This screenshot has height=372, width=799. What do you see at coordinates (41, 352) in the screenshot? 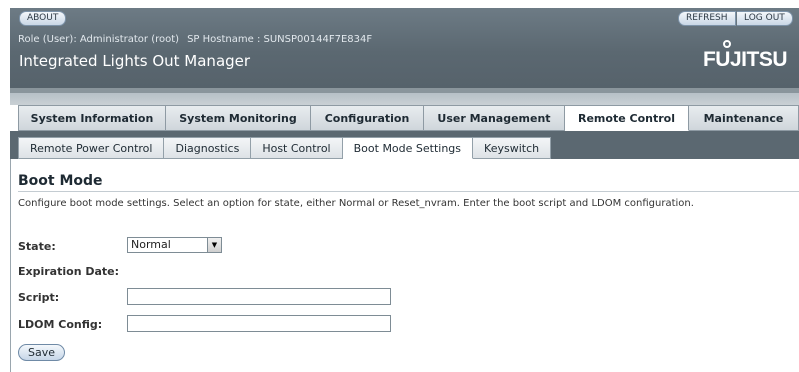
I see `save-button: Save` at bounding box center [41, 352].